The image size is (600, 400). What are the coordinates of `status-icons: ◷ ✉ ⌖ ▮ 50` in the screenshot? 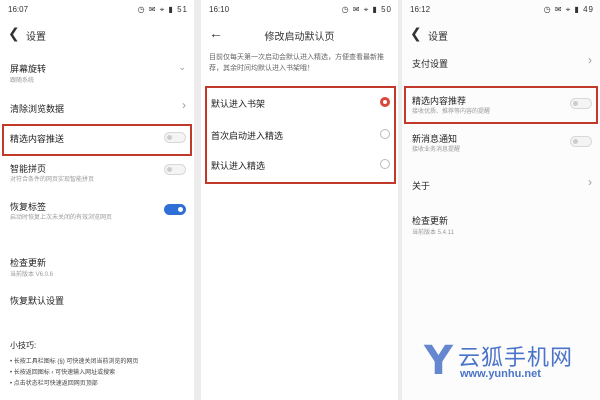 It's located at (366, 9).